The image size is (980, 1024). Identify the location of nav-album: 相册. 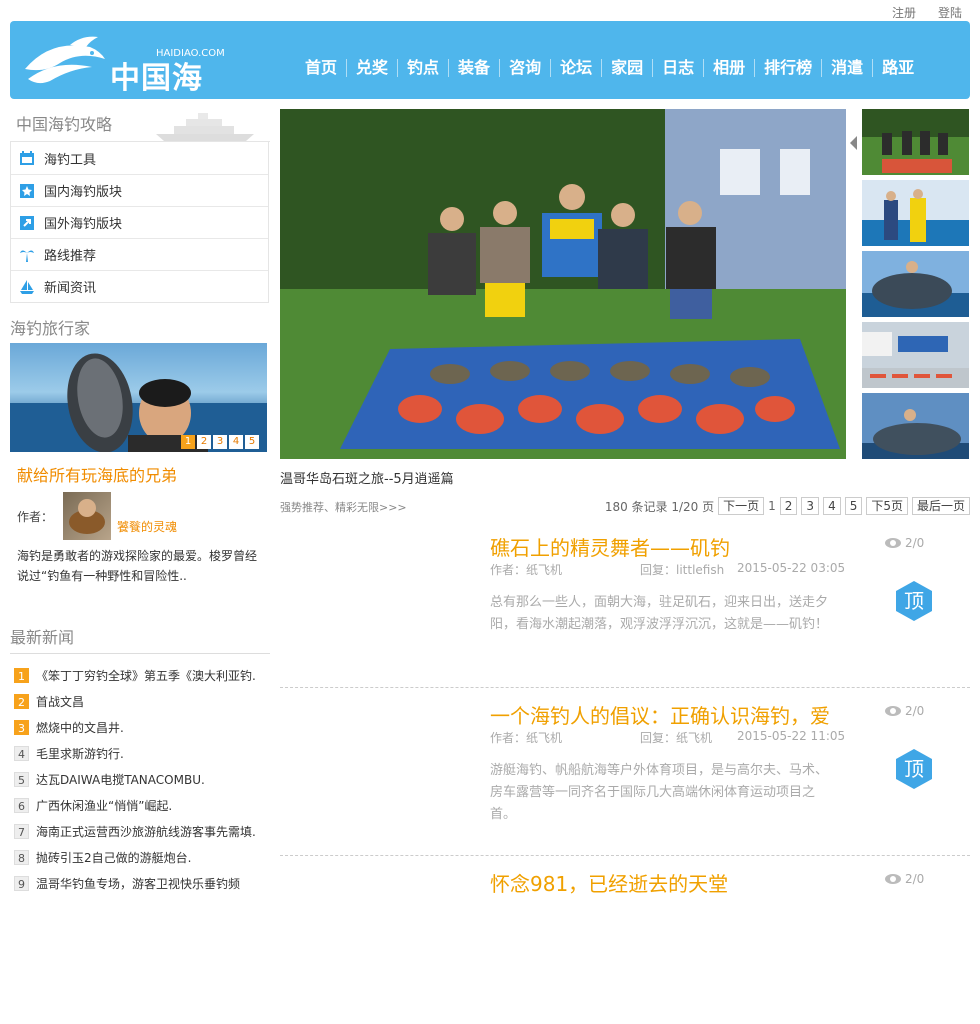
(730, 68).